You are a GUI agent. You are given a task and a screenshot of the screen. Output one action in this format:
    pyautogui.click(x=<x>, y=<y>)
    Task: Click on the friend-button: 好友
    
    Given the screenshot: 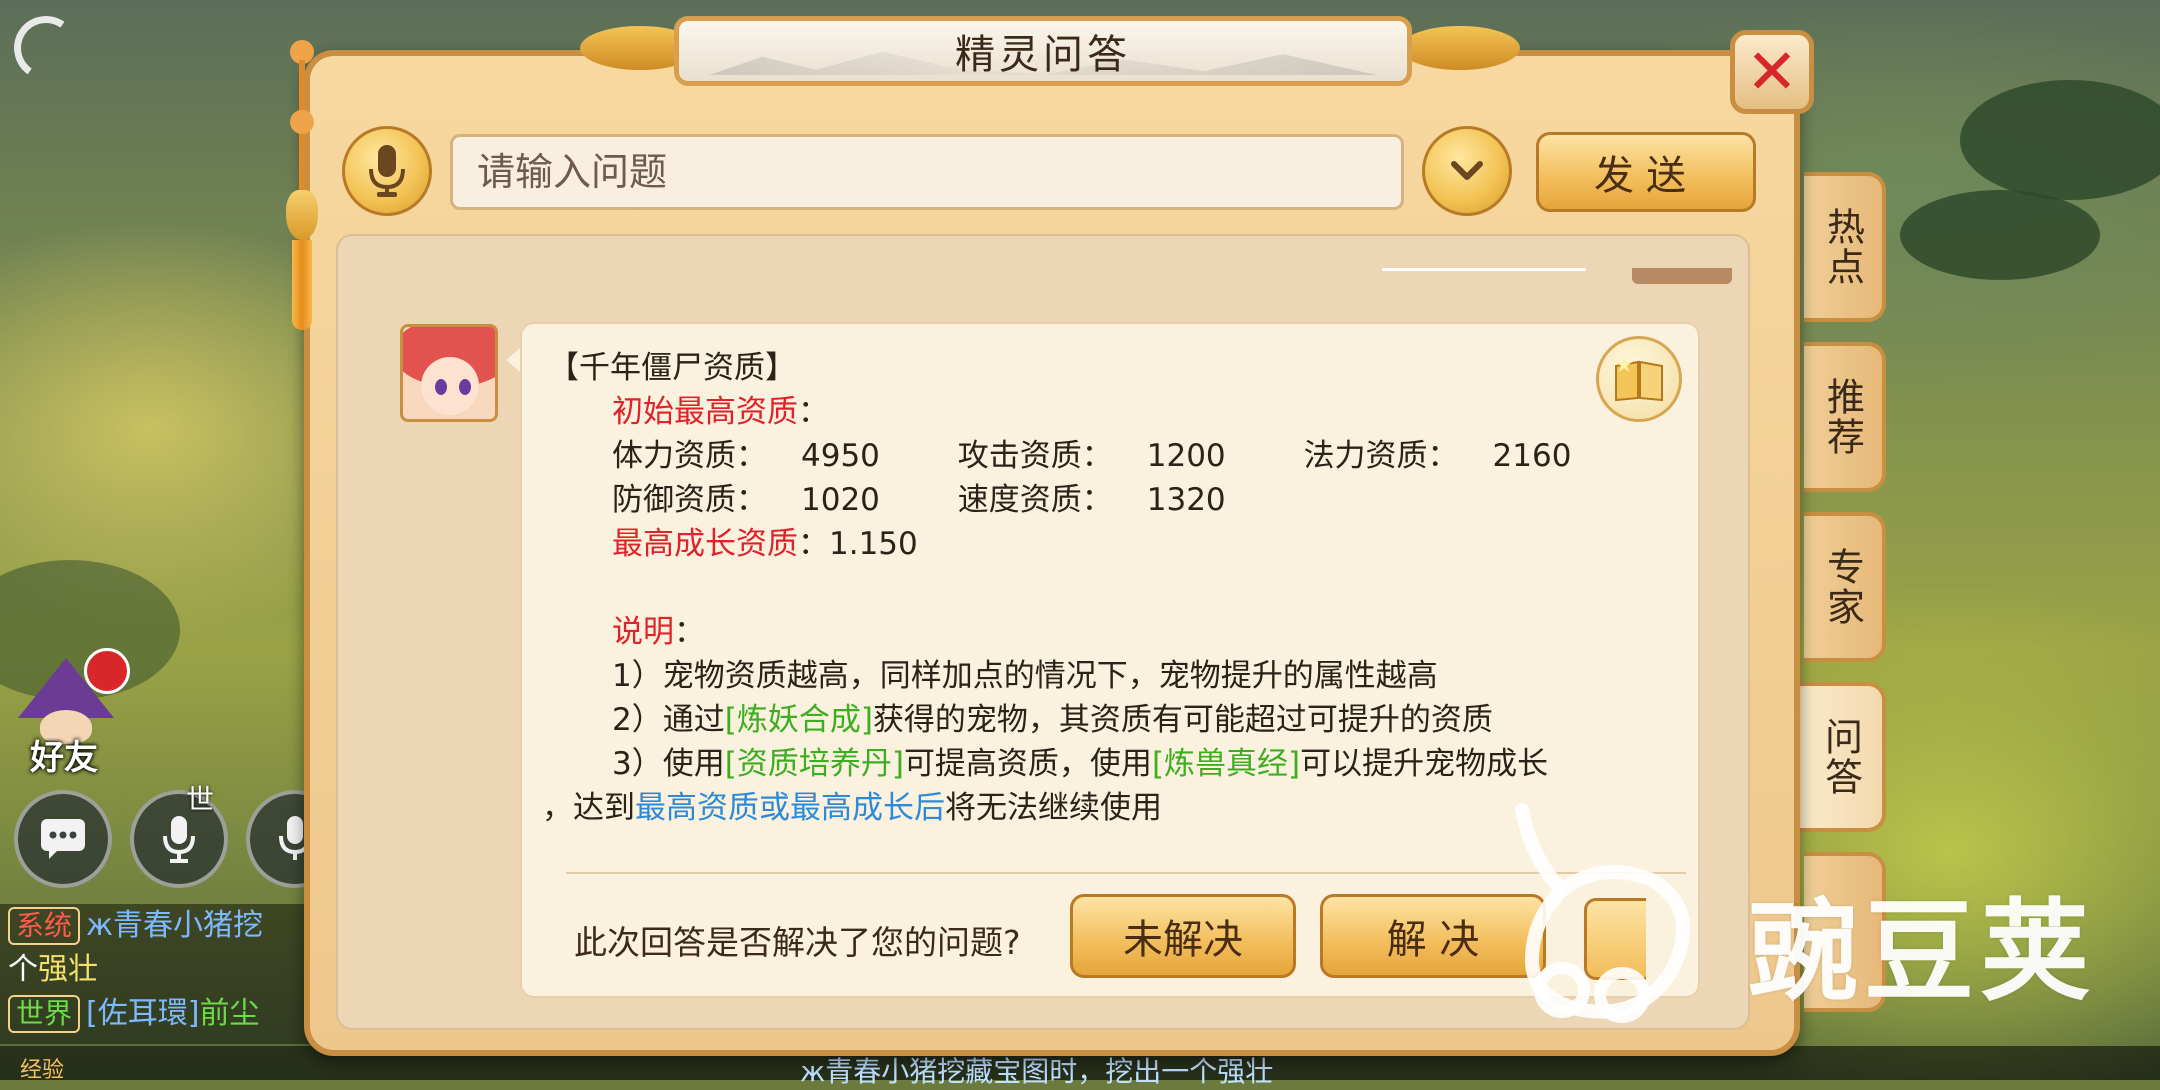 What is the action you would take?
    pyautogui.click(x=70, y=713)
    